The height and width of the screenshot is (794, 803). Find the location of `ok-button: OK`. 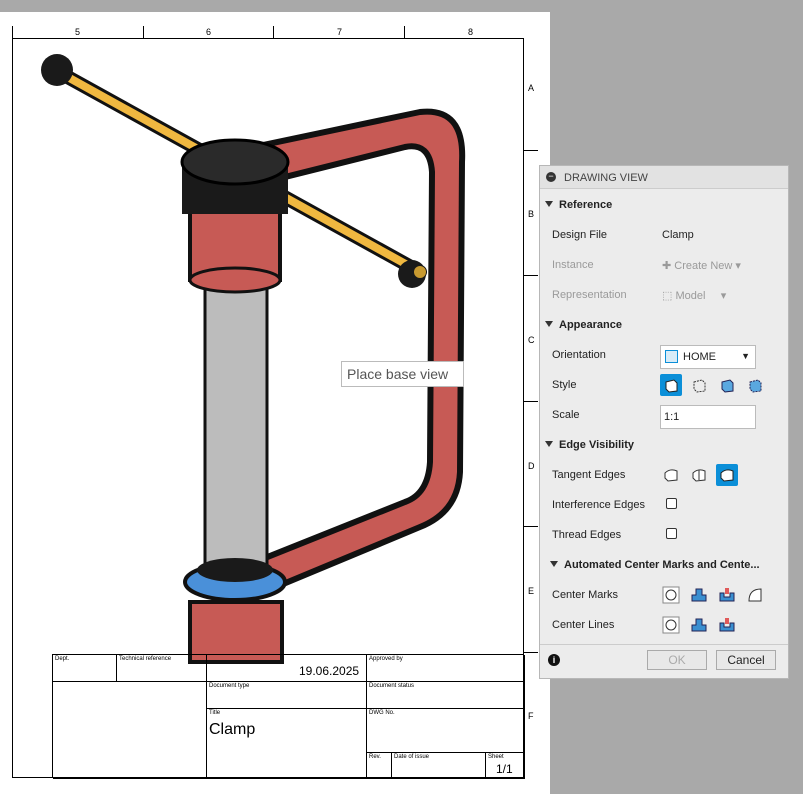

ok-button: OK is located at coordinates (677, 660).